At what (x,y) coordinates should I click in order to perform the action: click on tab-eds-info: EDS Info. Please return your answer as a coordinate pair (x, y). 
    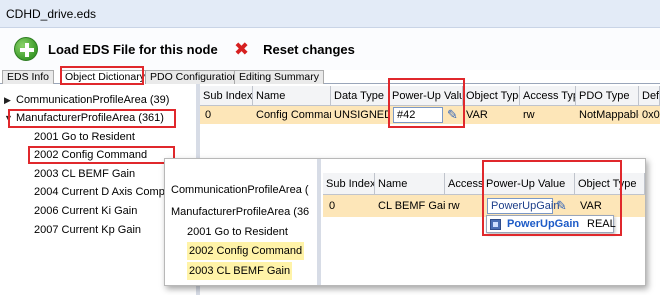
    Looking at the image, I should click on (28, 77).